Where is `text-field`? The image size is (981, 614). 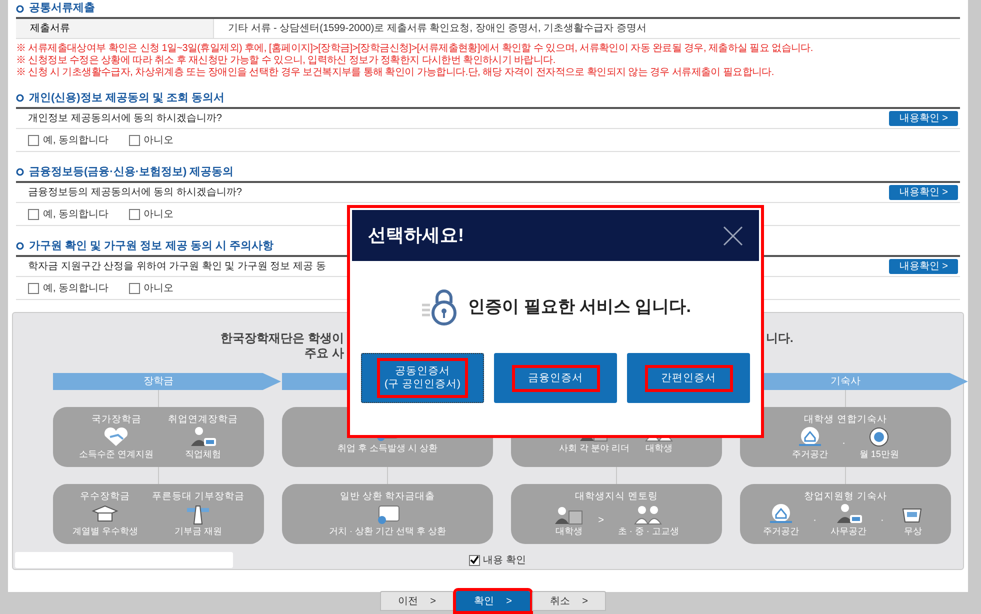 text-field is located at coordinates (124, 560).